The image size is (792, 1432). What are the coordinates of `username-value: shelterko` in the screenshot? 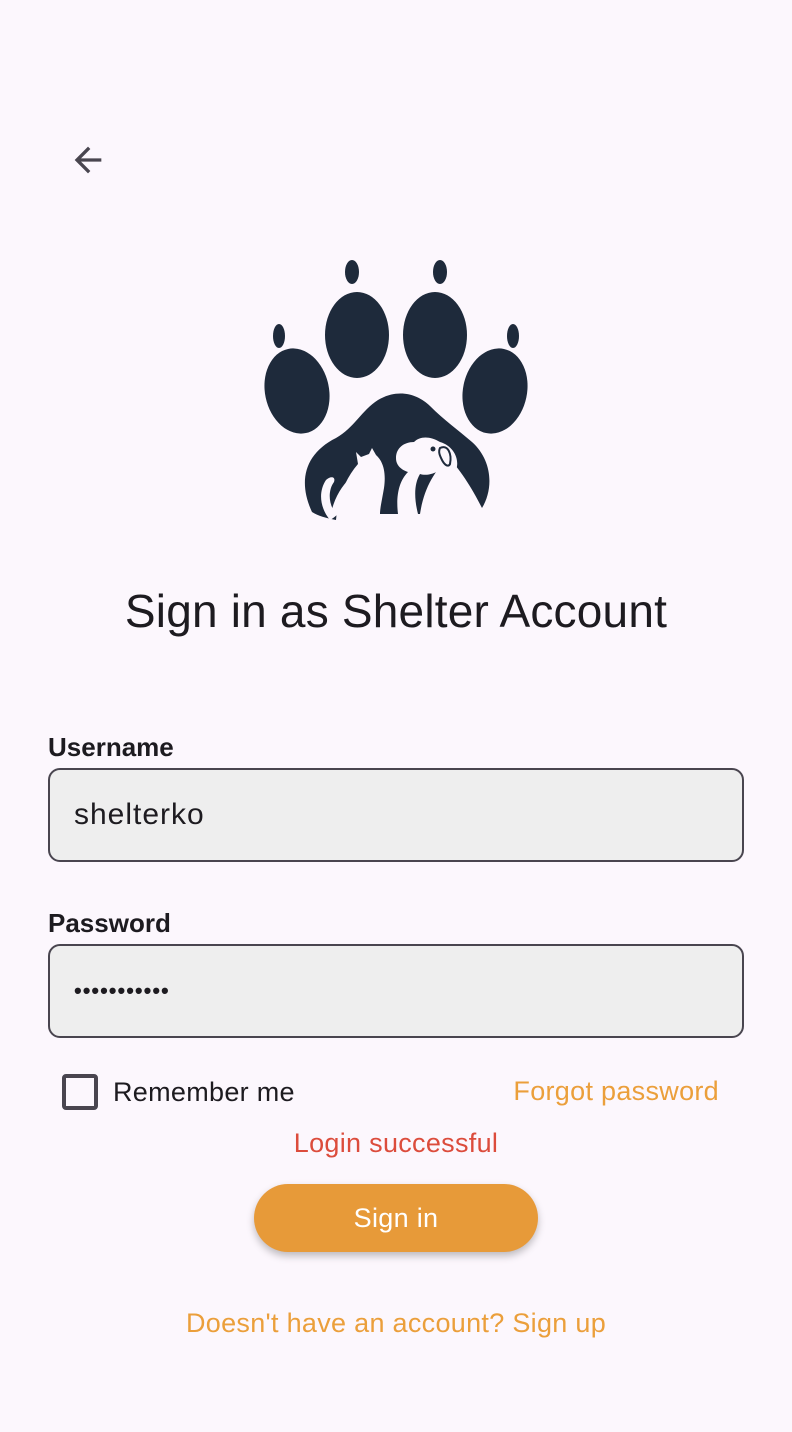 It's located at (139, 814).